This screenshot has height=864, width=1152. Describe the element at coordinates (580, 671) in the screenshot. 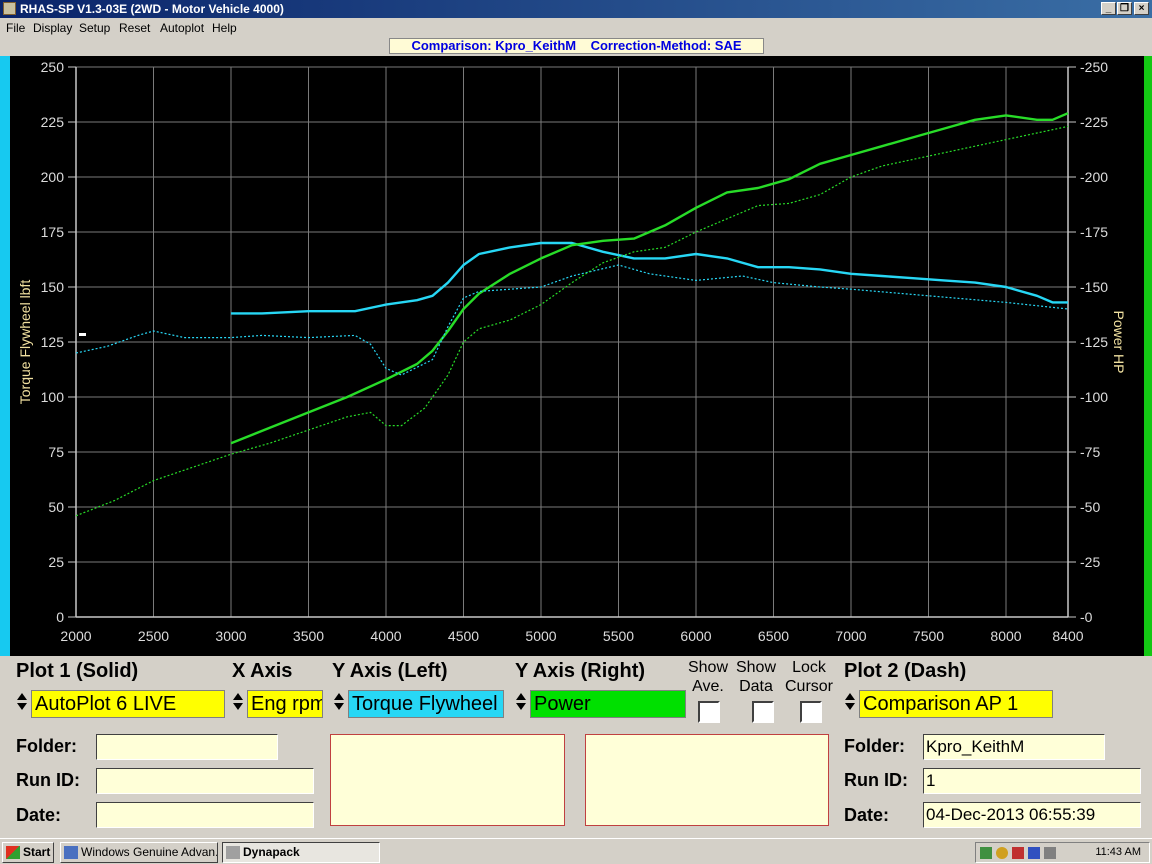

I see `yaxis-right-header: Y Axis (Right)` at that location.